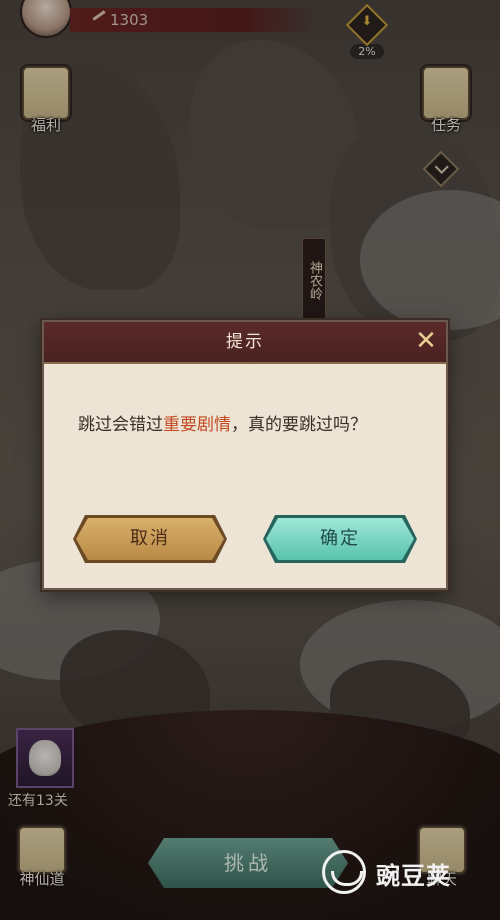  Describe the element at coordinates (344, 872) in the screenshot. I see `watermark-logo-icon` at that location.